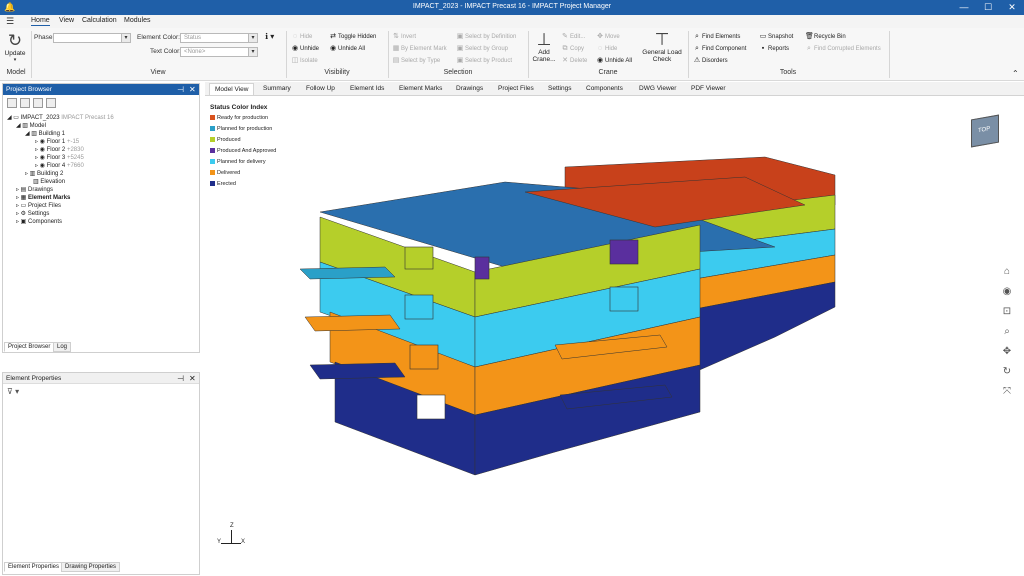 The height and width of the screenshot is (576, 1024). What do you see at coordinates (60, 118) in the screenshot?
I see `tree-item-project: ◢ ▭ IMPACT_2023 IMPACT Precast 16` at bounding box center [60, 118].